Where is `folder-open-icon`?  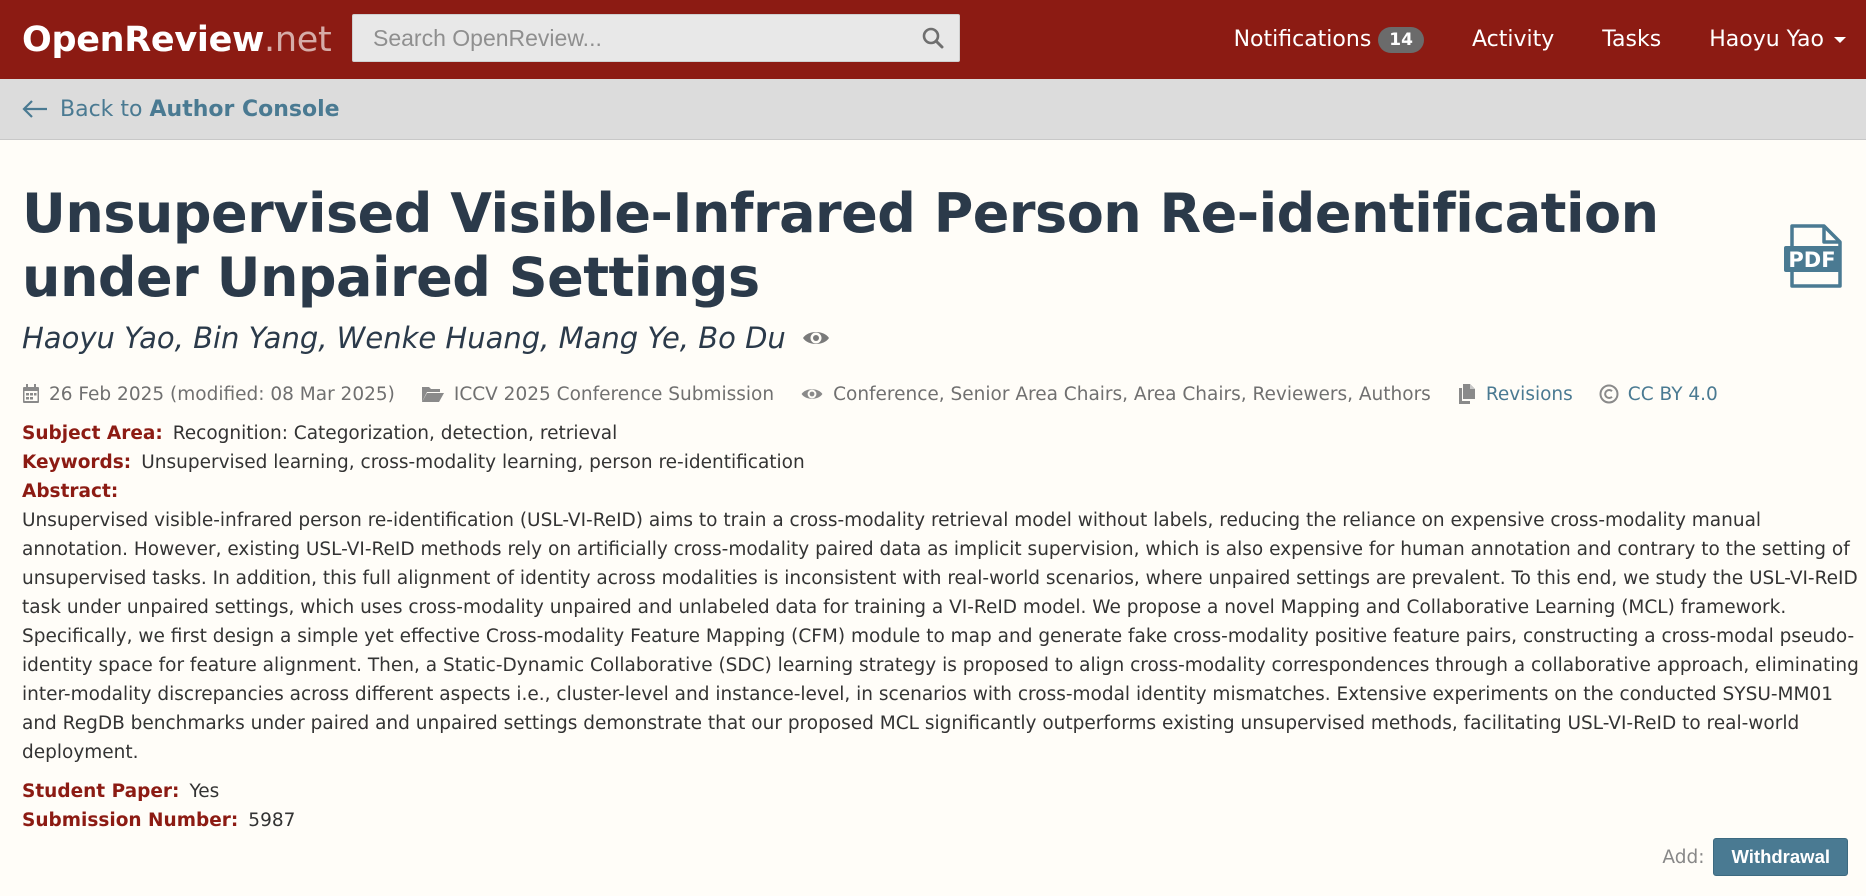
folder-open-icon is located at coordinates (433, 394).